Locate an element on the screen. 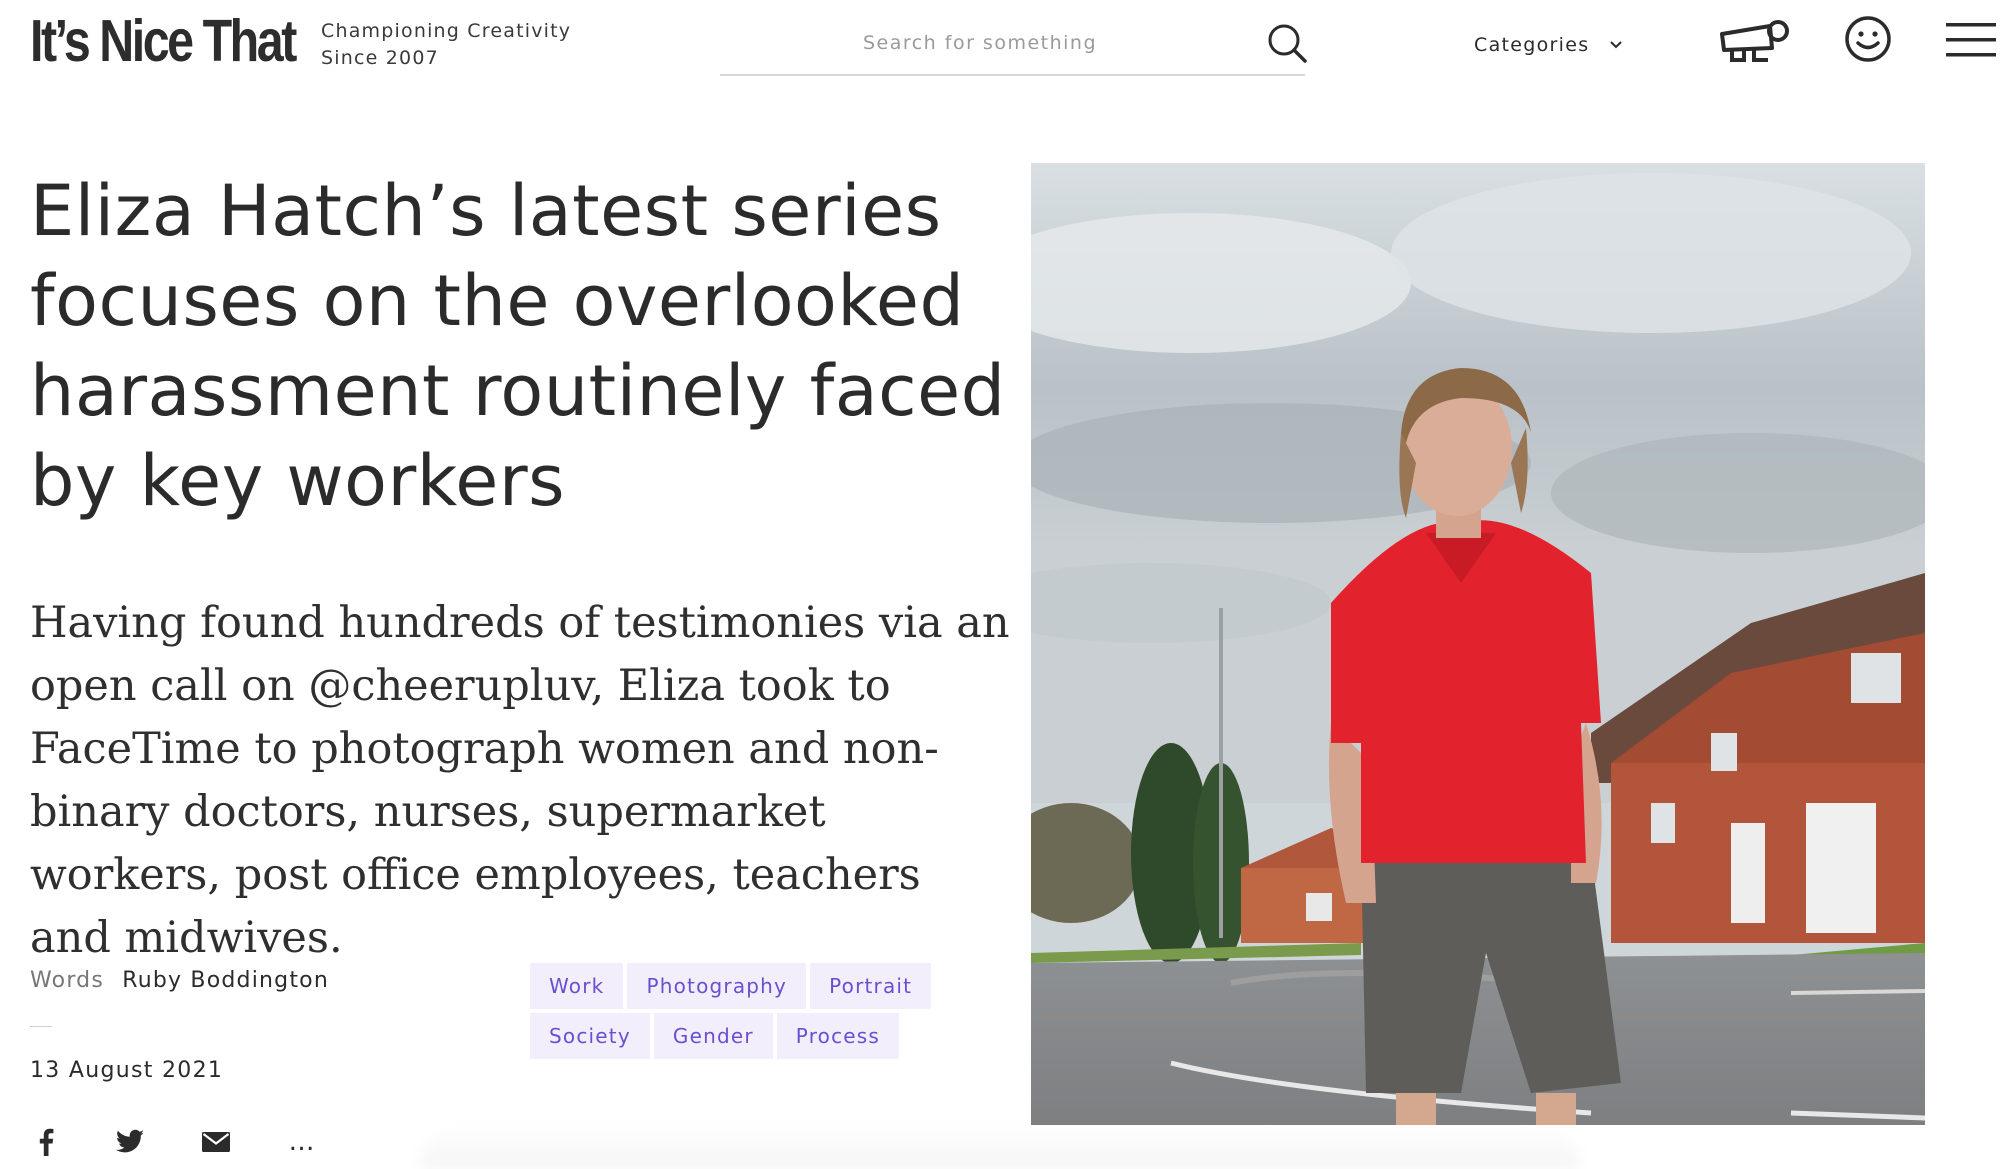 This screenshot has width=2000, height=1169. categories-label: Categories is located at coordinates (1532, 45).